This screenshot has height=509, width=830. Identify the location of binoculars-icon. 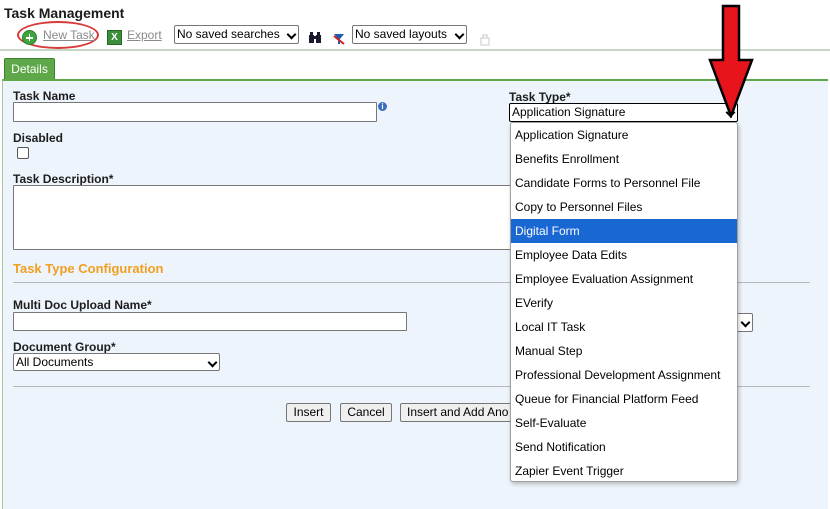
(315, 38).